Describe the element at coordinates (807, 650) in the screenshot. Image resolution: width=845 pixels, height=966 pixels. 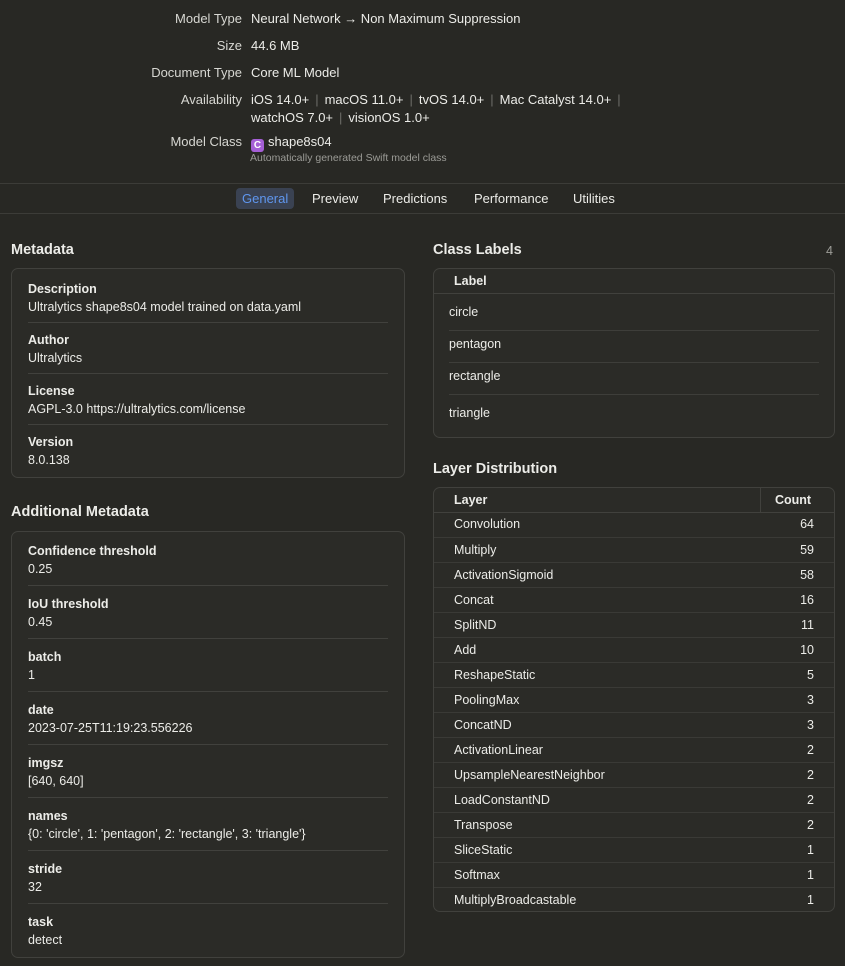
I see `layer-count: 10` at that location.